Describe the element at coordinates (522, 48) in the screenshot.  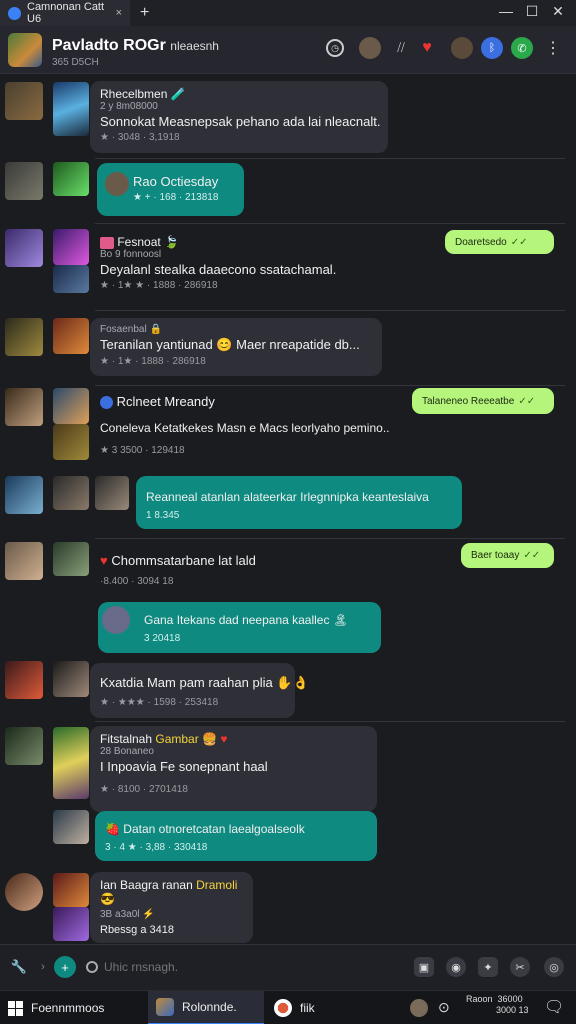
I see `phone-icon: ✆` at that location.